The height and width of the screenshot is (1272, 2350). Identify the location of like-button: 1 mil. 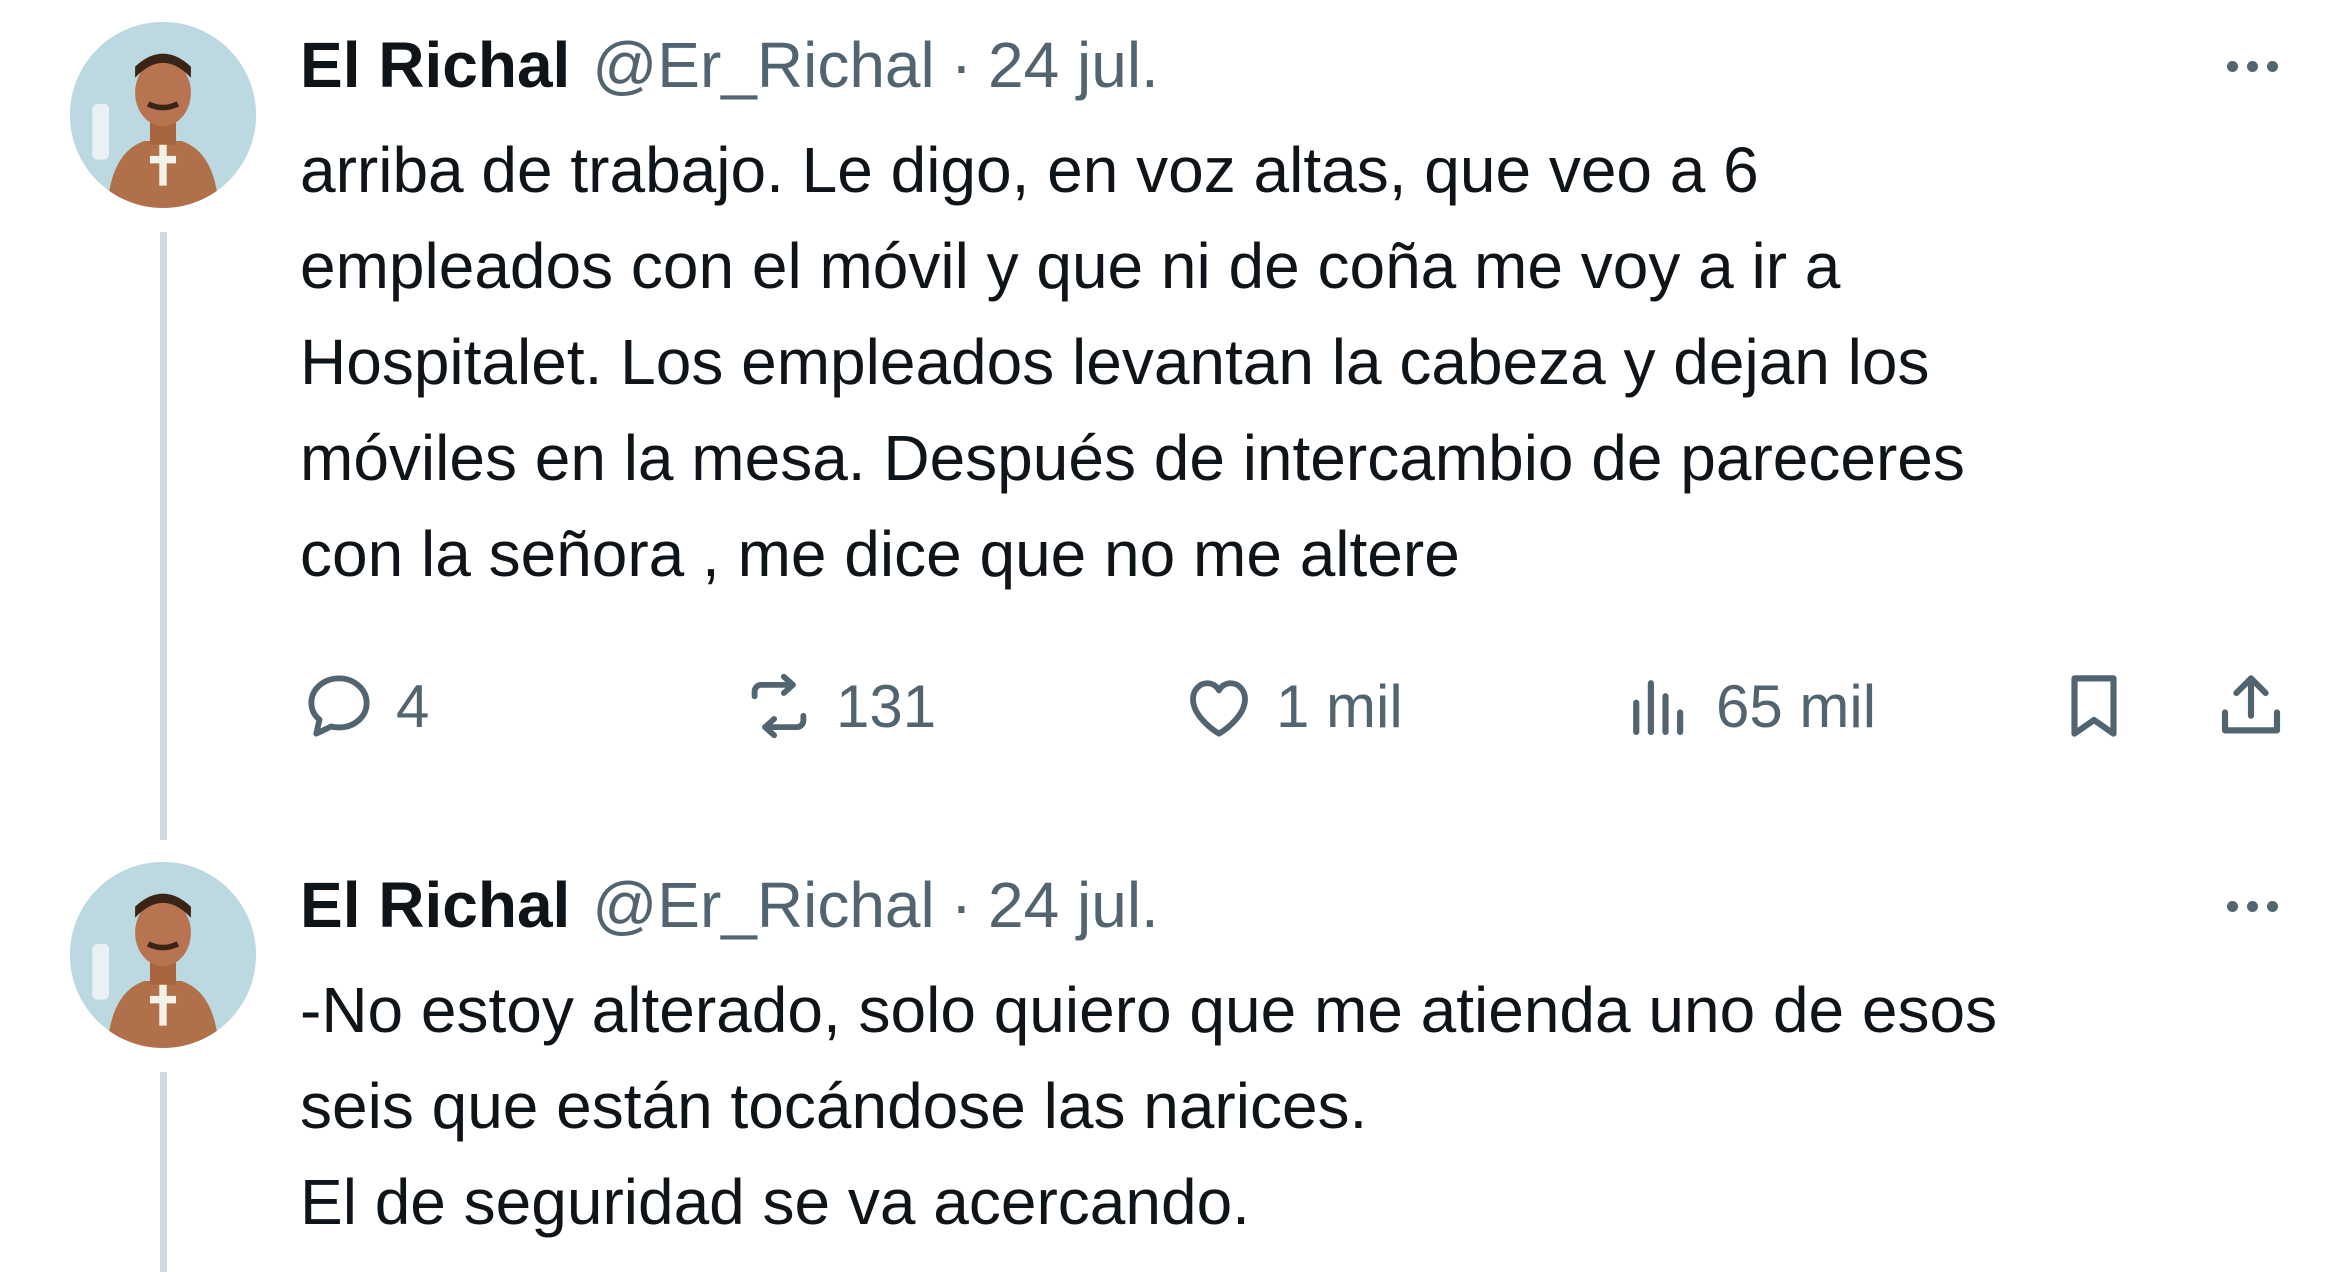
(1291, 706).